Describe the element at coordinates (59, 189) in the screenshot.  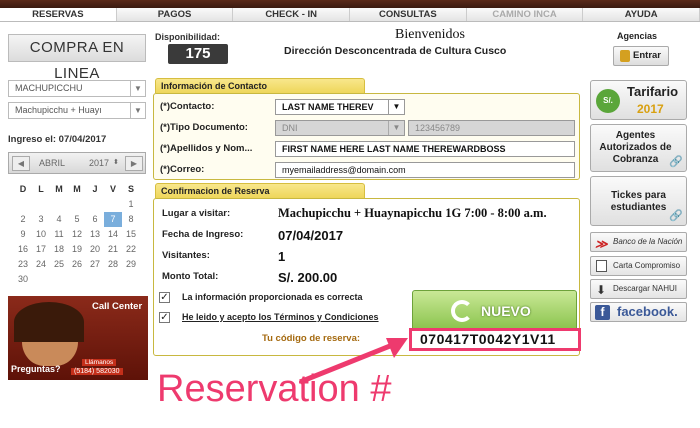
I see `weekday: M` at that location.